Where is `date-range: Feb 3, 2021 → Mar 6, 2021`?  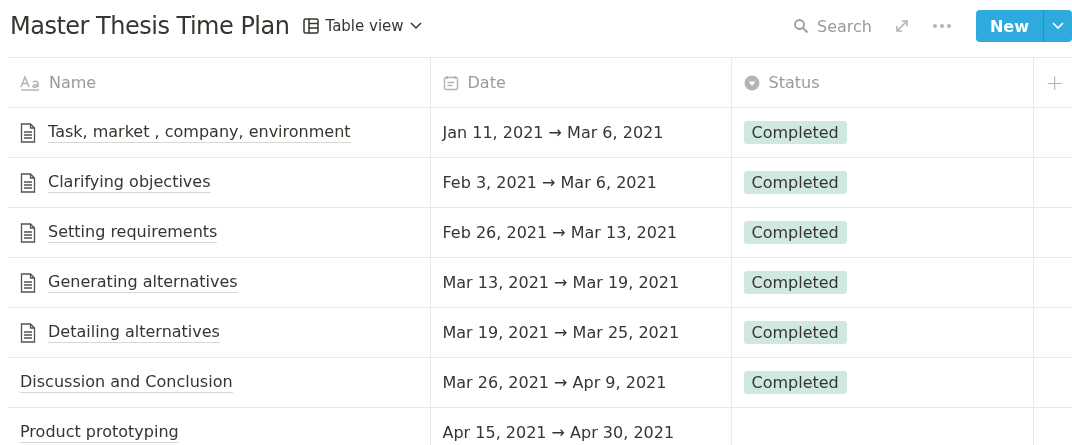
date-range: Feb 3, 2021 → Mar 6, 2021 is located at coordinates (549, 182).